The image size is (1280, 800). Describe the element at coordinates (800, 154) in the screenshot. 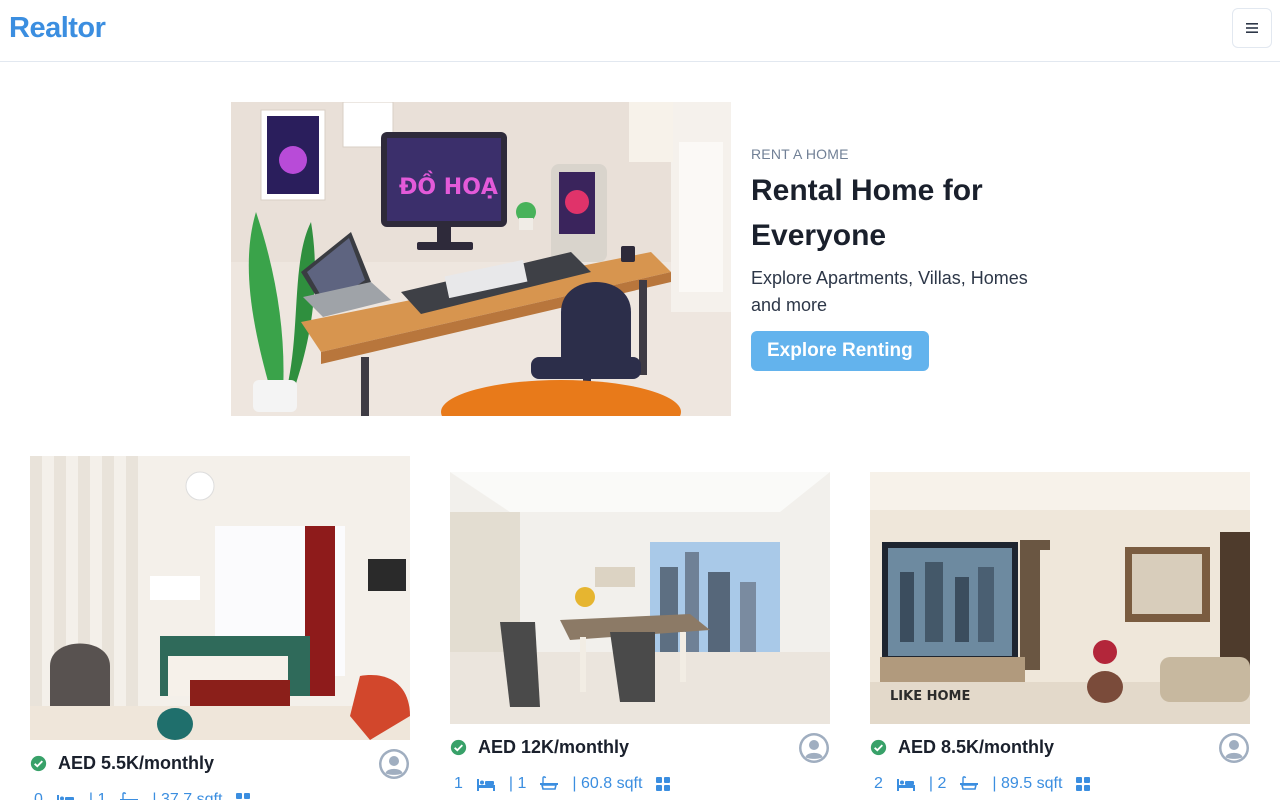

I see `hero-eyebrow: RENT A HOME` at that location.